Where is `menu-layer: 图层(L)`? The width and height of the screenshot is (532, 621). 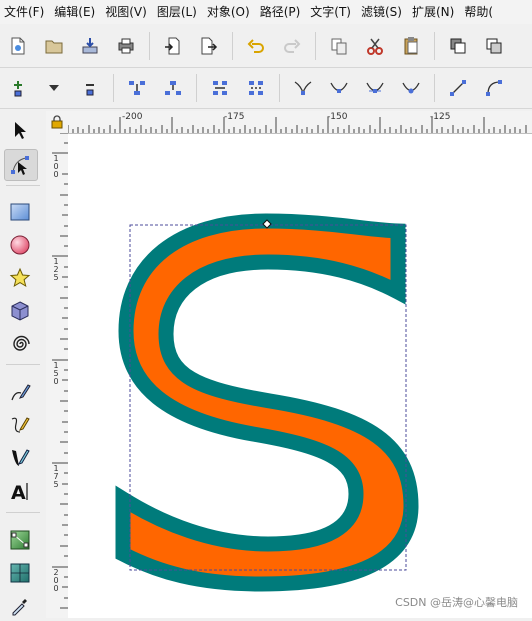
menu-layer: 图层(L) is located at coordinates (177, 12).